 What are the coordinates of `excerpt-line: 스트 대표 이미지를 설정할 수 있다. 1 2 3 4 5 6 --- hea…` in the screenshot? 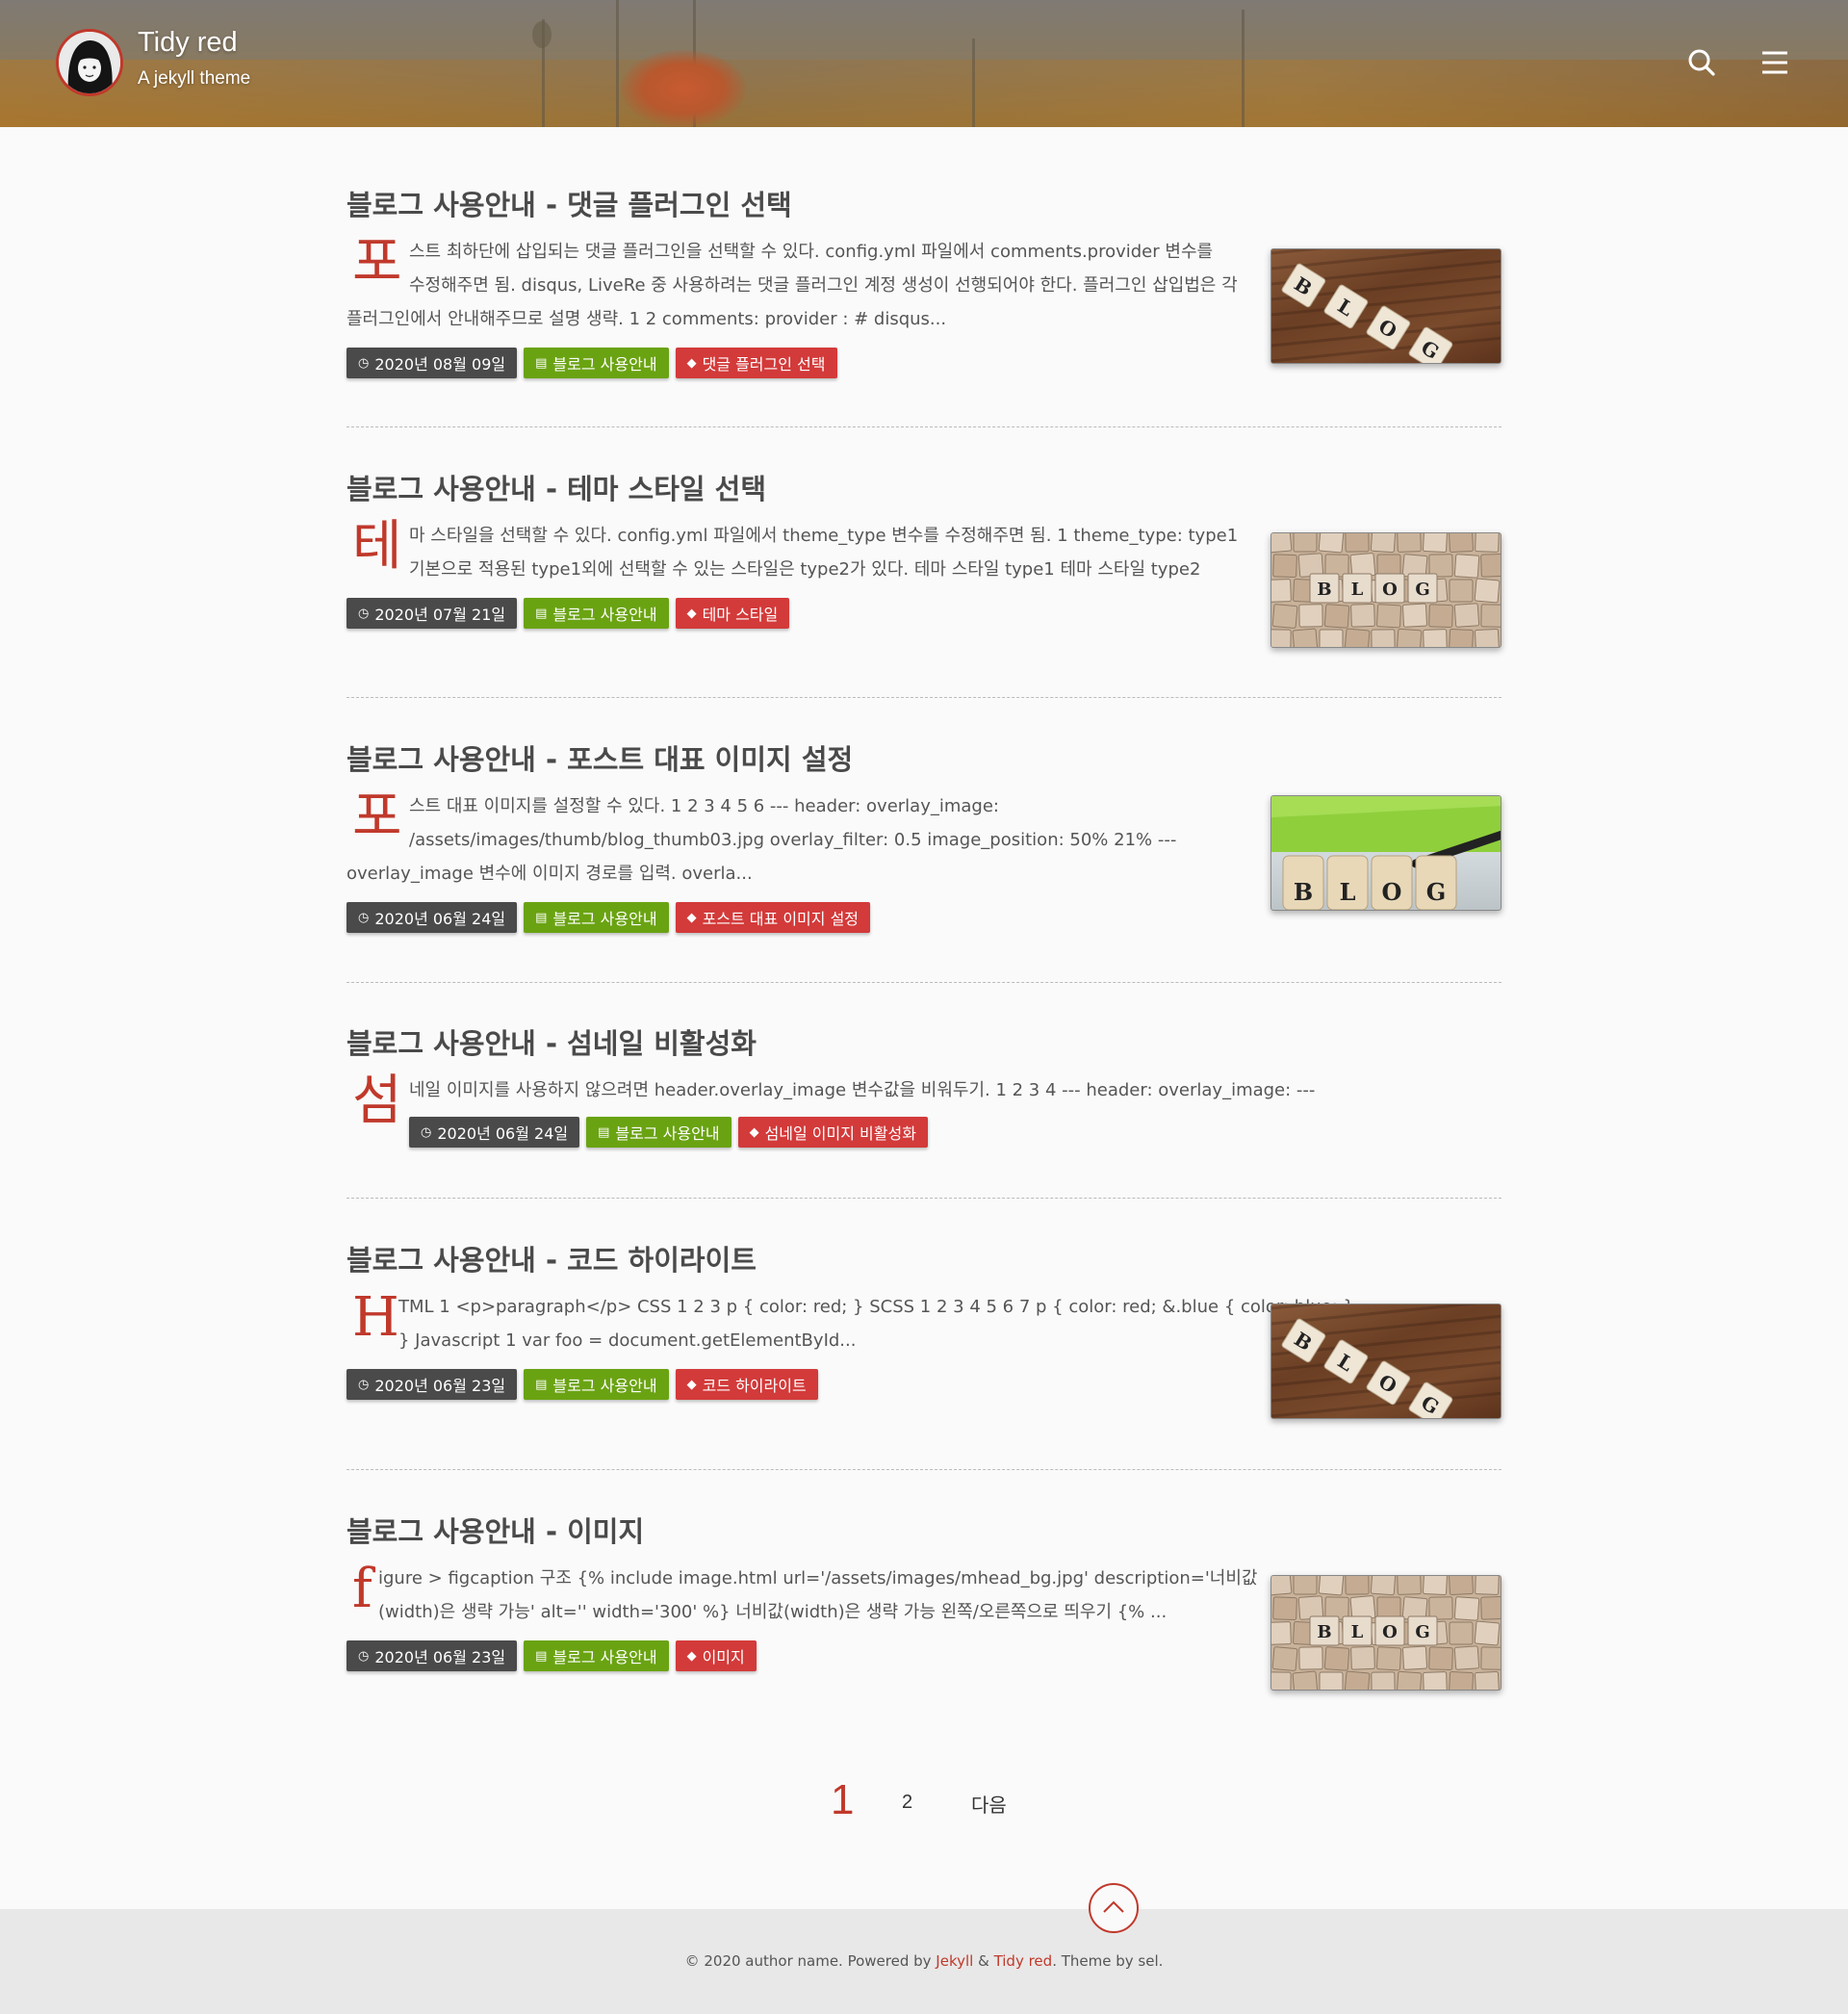 It's located at (704, 806).